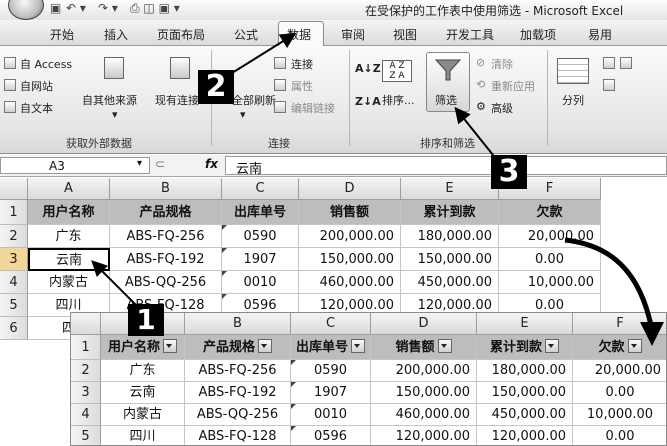 This screenshot has height=446, width=667. What do you see at coordinates (216, 87) in the screenshot?
I see `callout-badge: 2` at bounding box center [216, 87].